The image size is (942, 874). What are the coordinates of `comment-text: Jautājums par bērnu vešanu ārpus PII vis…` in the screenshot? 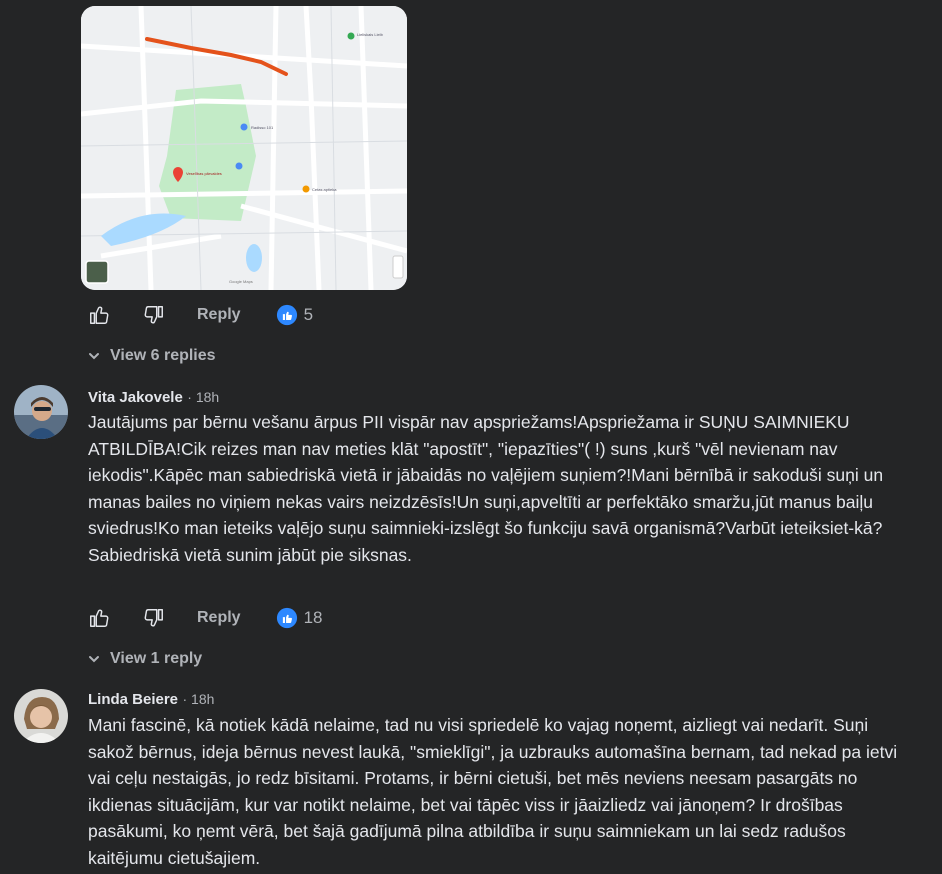 It's located at (486, 488).